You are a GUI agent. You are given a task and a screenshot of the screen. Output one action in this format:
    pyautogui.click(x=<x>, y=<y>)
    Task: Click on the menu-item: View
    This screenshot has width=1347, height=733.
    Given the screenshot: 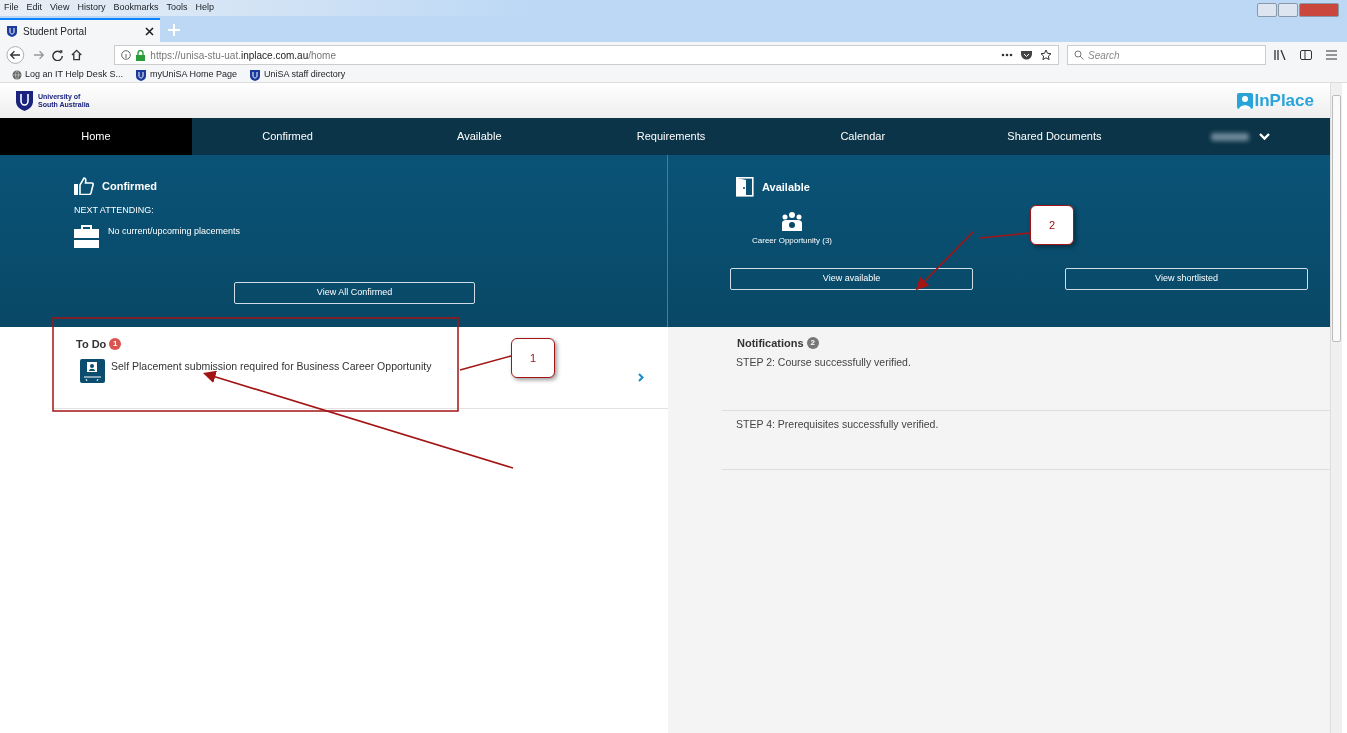 What is the action you would take?
    pyautogui.click(x=60, y=8)
    